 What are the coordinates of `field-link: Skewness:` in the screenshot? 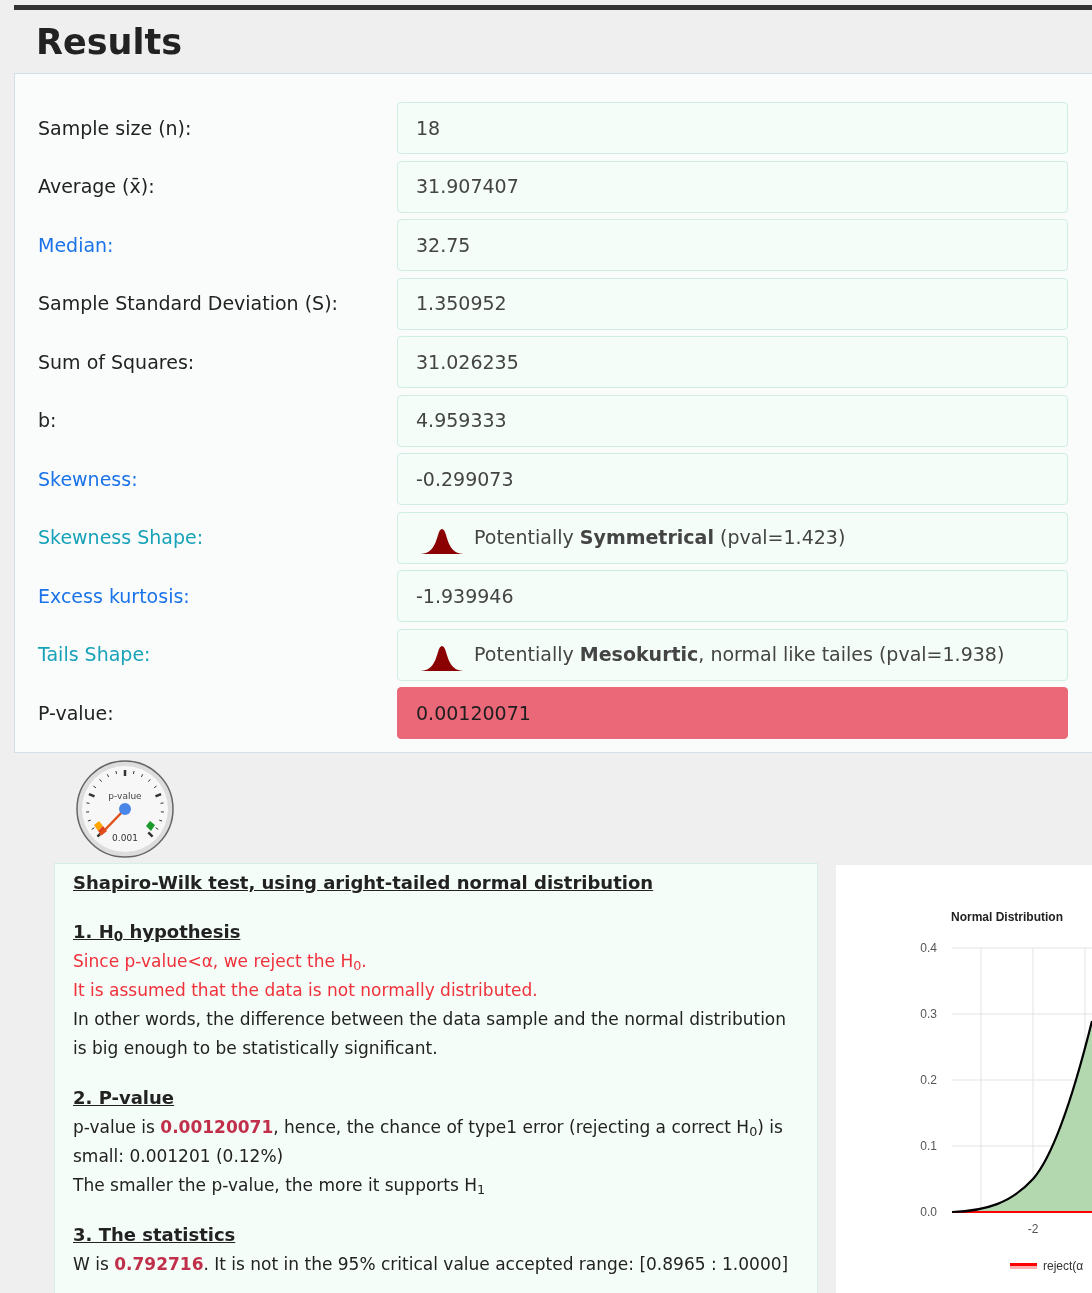 It's located at (206, 479).